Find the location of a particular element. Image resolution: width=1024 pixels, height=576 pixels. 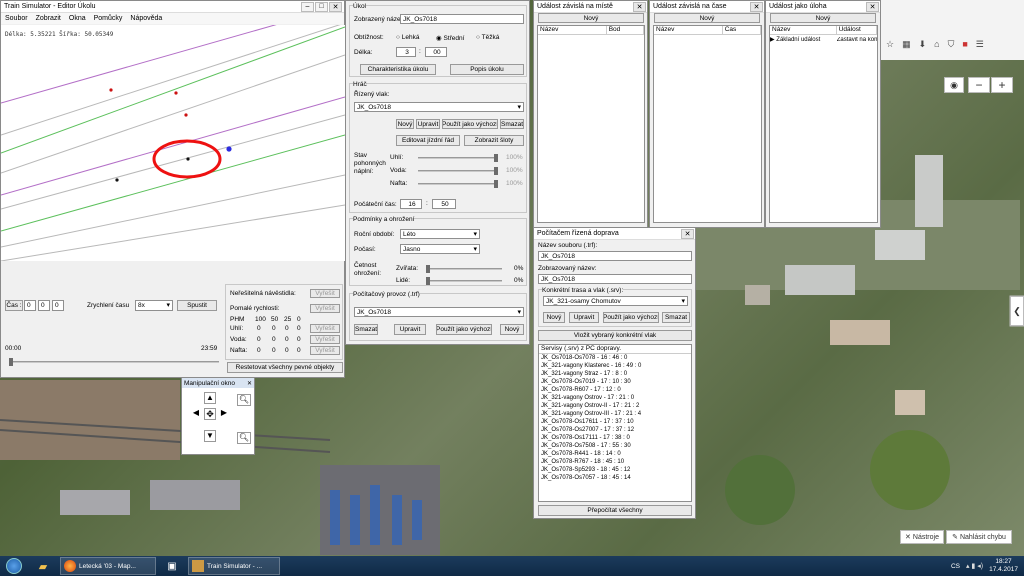

edit-timetable-button: Editovat jízdní řád is located at coordinates (428, 140).